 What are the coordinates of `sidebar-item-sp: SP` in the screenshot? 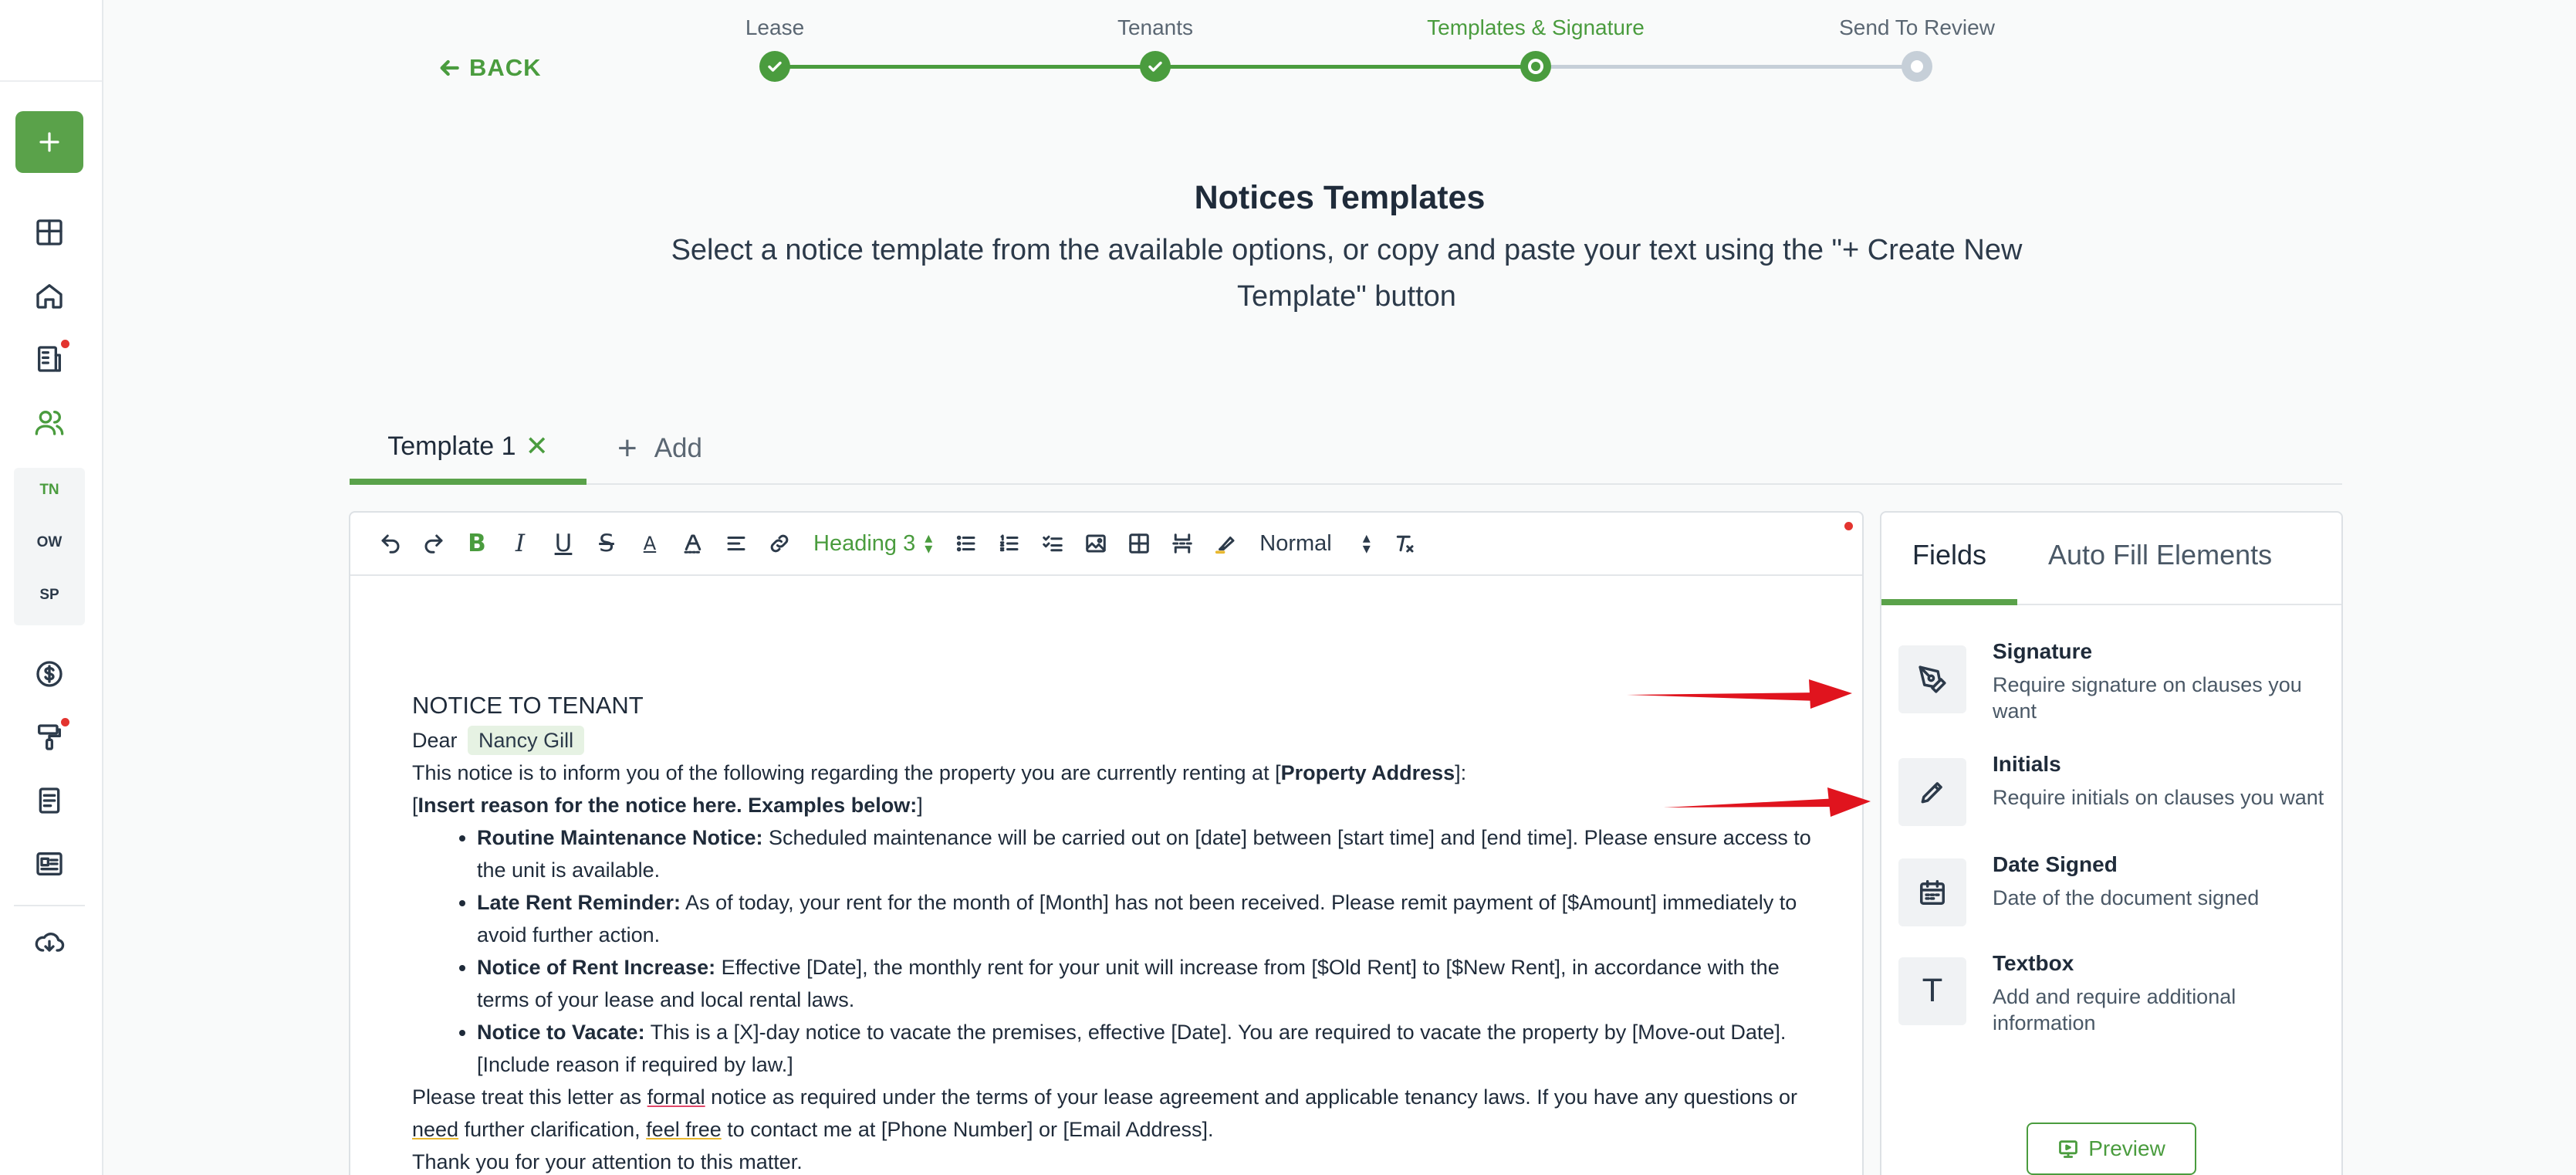 It's located at (49, 595).